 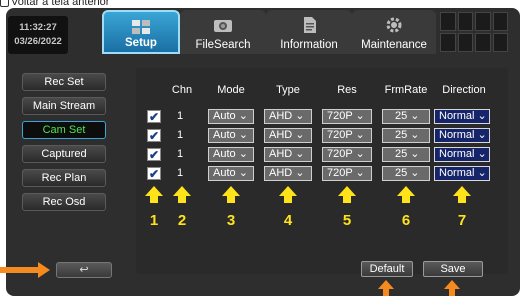 I want to click on camera-icon, so click(x=223, y=26).